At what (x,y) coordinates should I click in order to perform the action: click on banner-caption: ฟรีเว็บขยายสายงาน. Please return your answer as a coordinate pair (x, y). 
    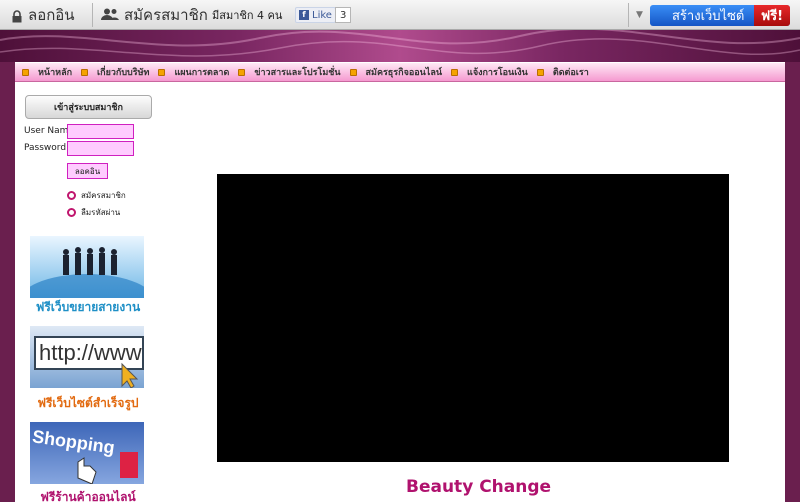
    Looking at the image, I should click on (88, 307).